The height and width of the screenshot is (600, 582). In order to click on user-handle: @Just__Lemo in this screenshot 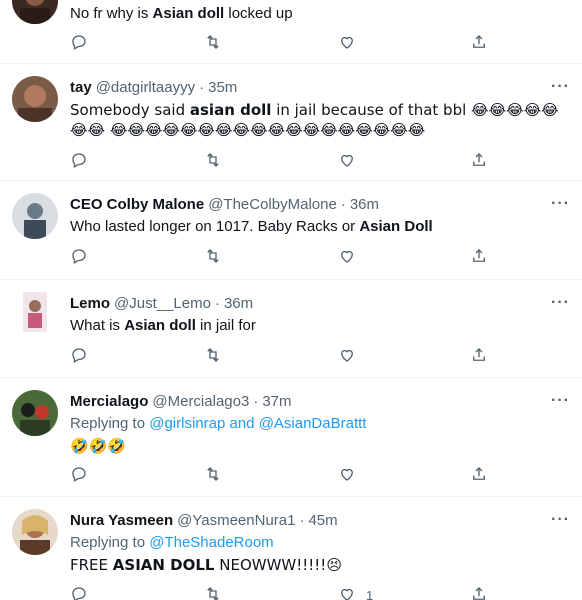, I will do `click(162, 304)`.